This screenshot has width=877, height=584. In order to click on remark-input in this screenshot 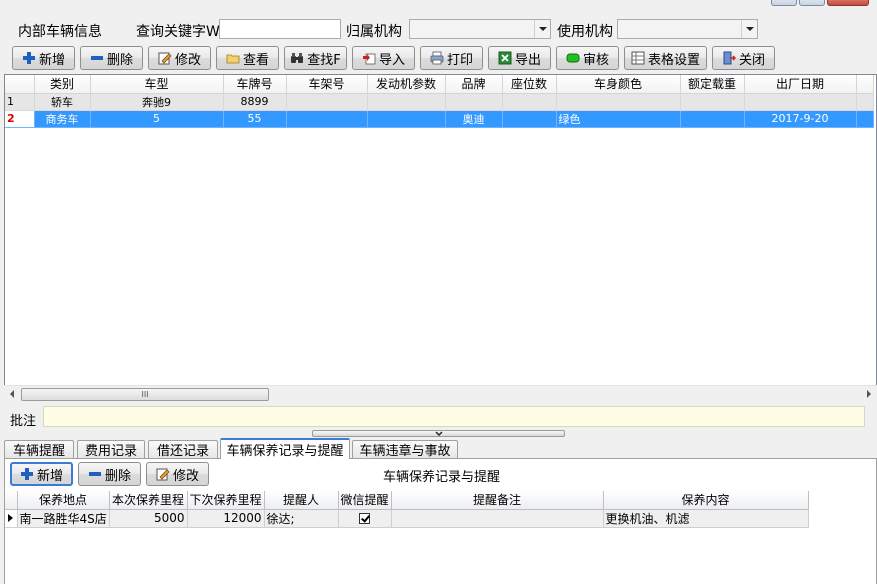, I will do `click(454, 416)`.